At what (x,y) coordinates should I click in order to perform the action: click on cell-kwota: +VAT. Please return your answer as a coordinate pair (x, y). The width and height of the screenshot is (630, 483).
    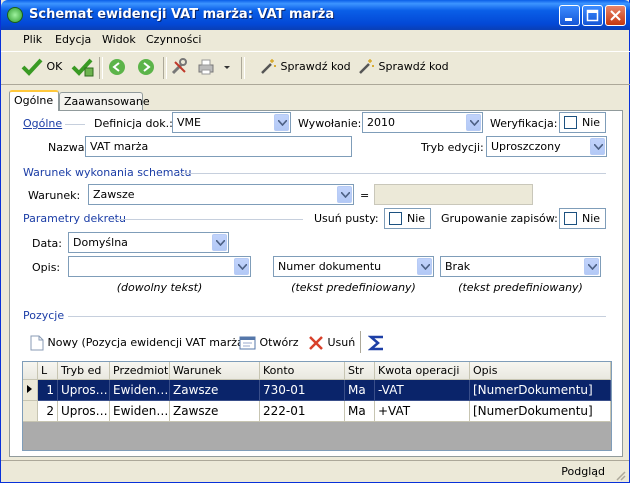
    Looking at the image, I should click on (422, 411).